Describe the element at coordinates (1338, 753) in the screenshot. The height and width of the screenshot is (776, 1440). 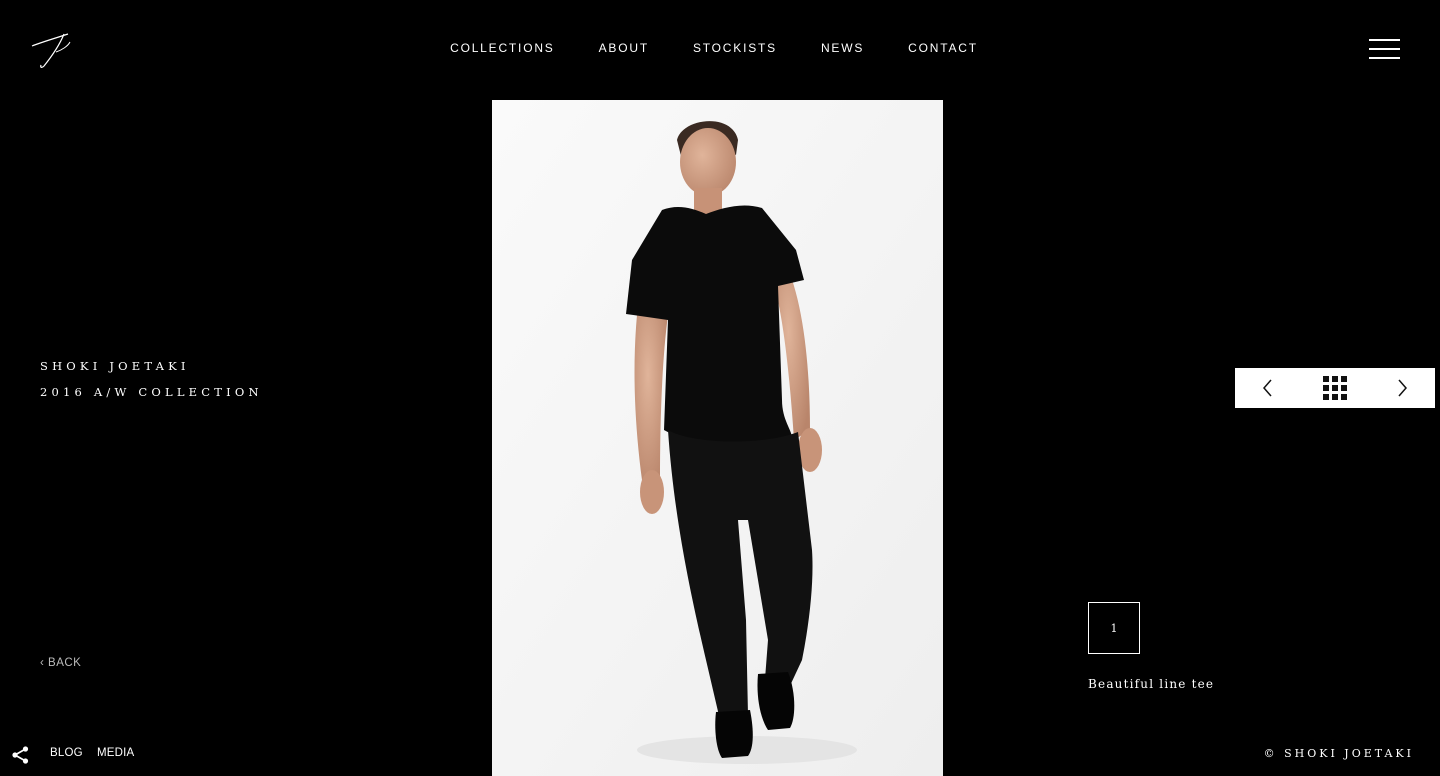
I see `copyright: © SHOKI JOETAKI` at that location.